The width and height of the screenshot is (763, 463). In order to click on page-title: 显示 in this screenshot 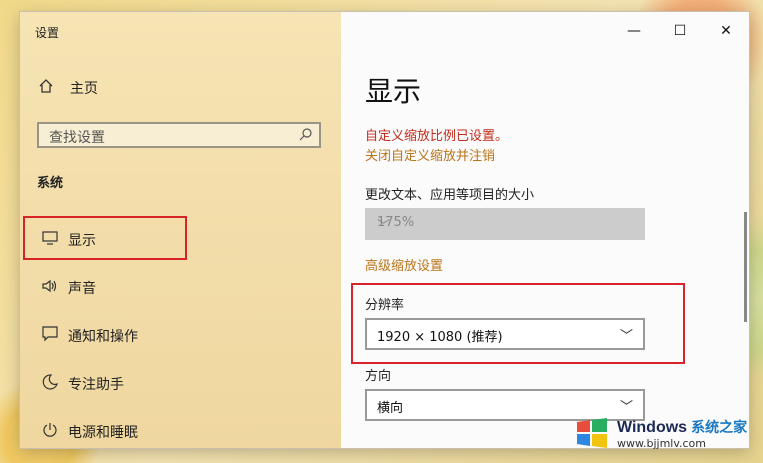, I will do `click(393, 91)`.